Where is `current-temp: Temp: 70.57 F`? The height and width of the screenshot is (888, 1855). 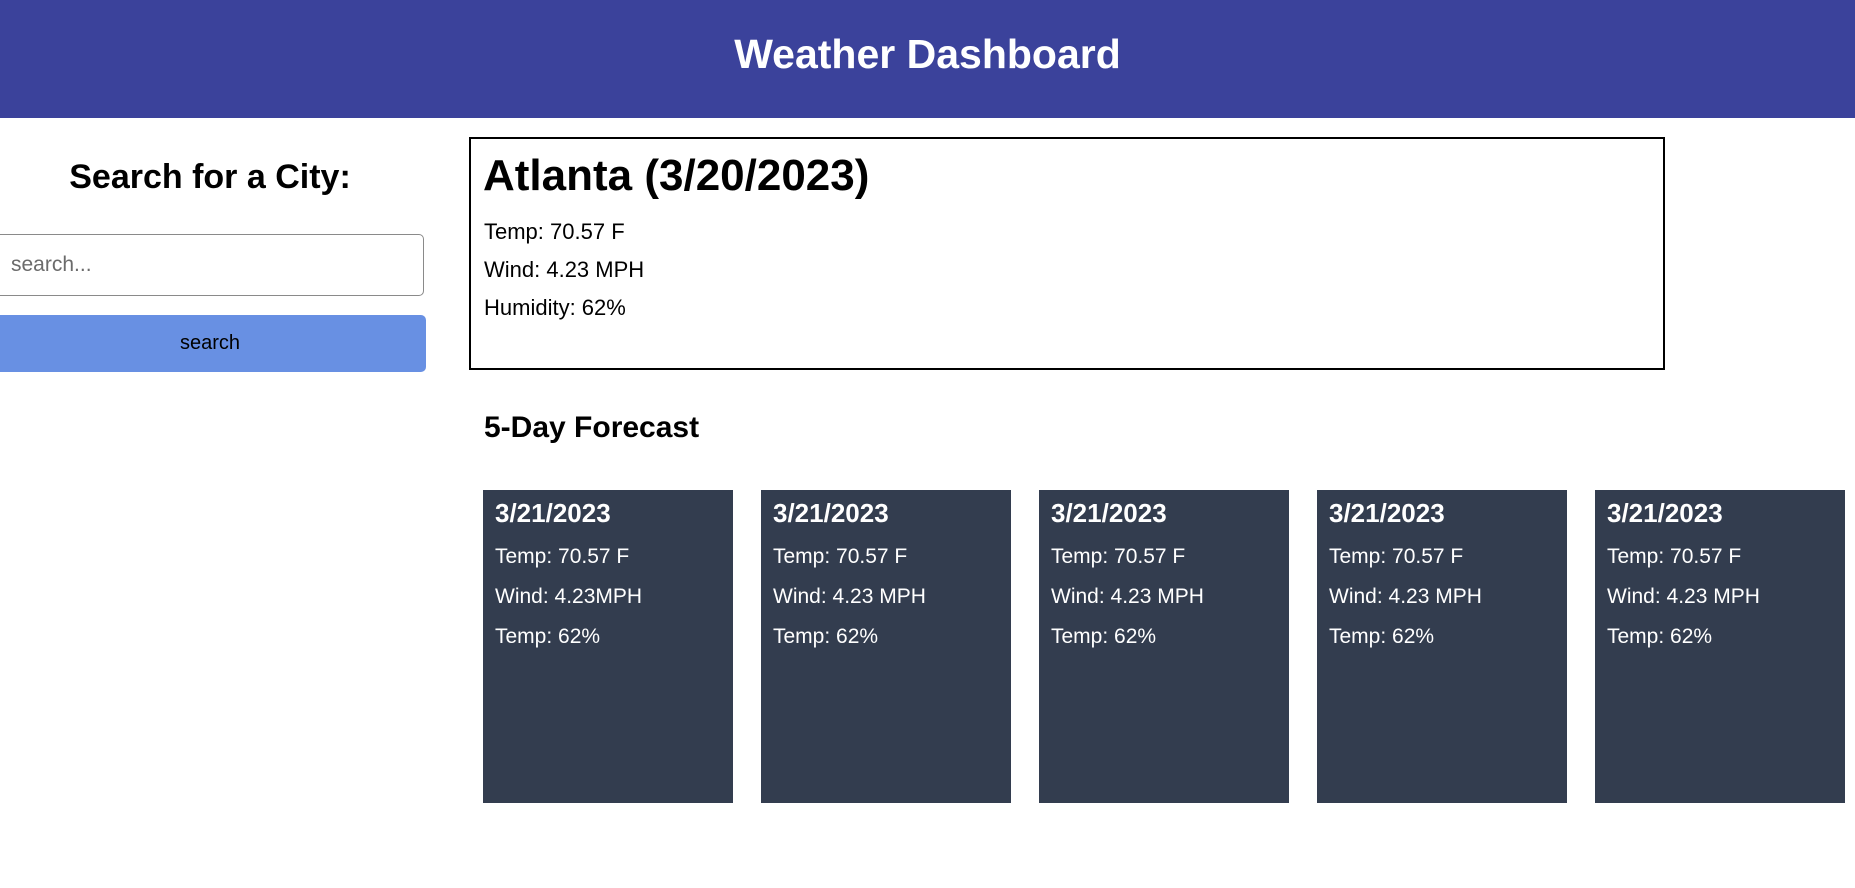
current-temp: Temp: 70.57 F is located at coordinates (554, 231).